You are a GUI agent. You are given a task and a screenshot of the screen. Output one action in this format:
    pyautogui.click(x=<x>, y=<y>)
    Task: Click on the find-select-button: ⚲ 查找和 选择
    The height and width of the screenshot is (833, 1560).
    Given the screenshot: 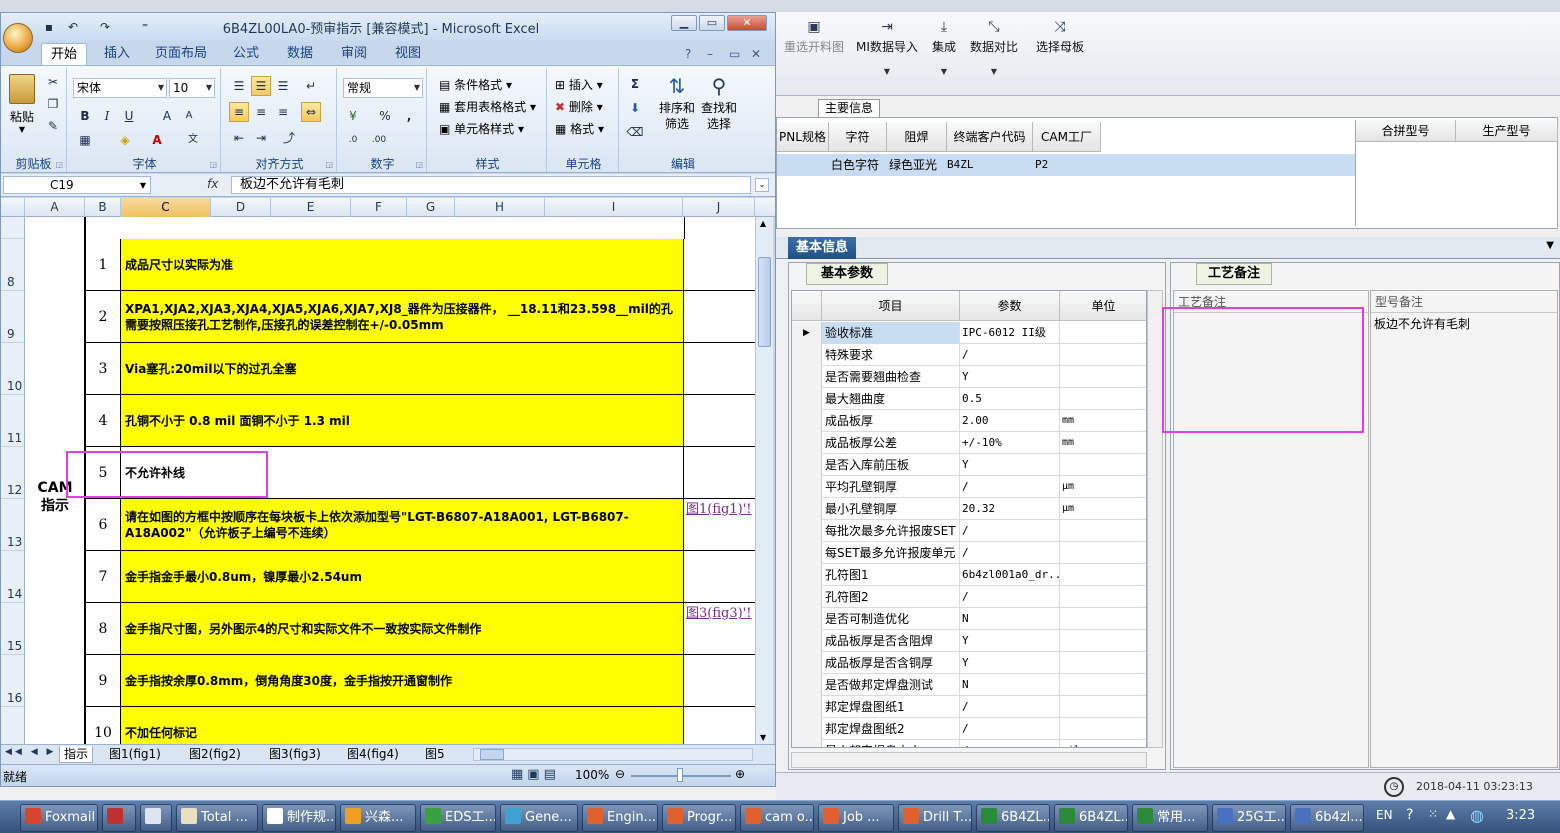 What is the action you would take?
    pyautogui.click(x=719, y=102)
    